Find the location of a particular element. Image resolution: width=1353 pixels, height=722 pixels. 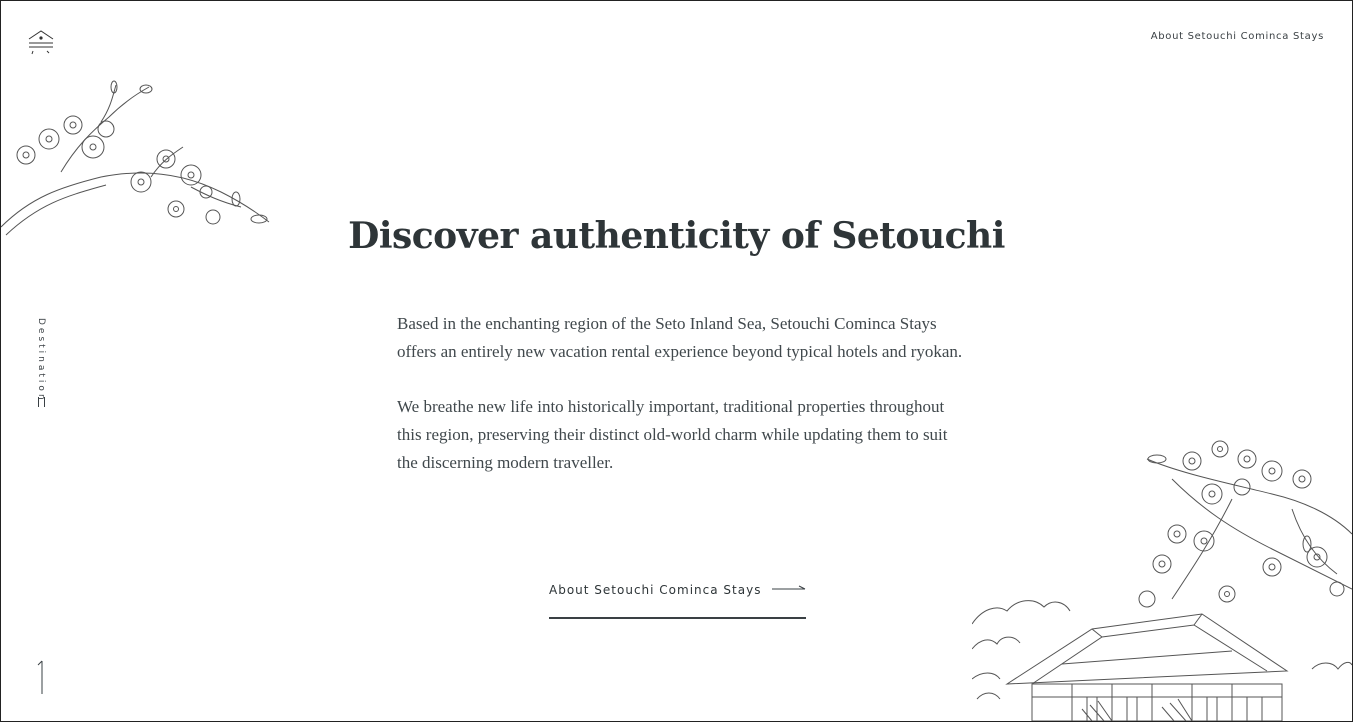

page-number-indicator: 1 is located at coordinates (40, 677).